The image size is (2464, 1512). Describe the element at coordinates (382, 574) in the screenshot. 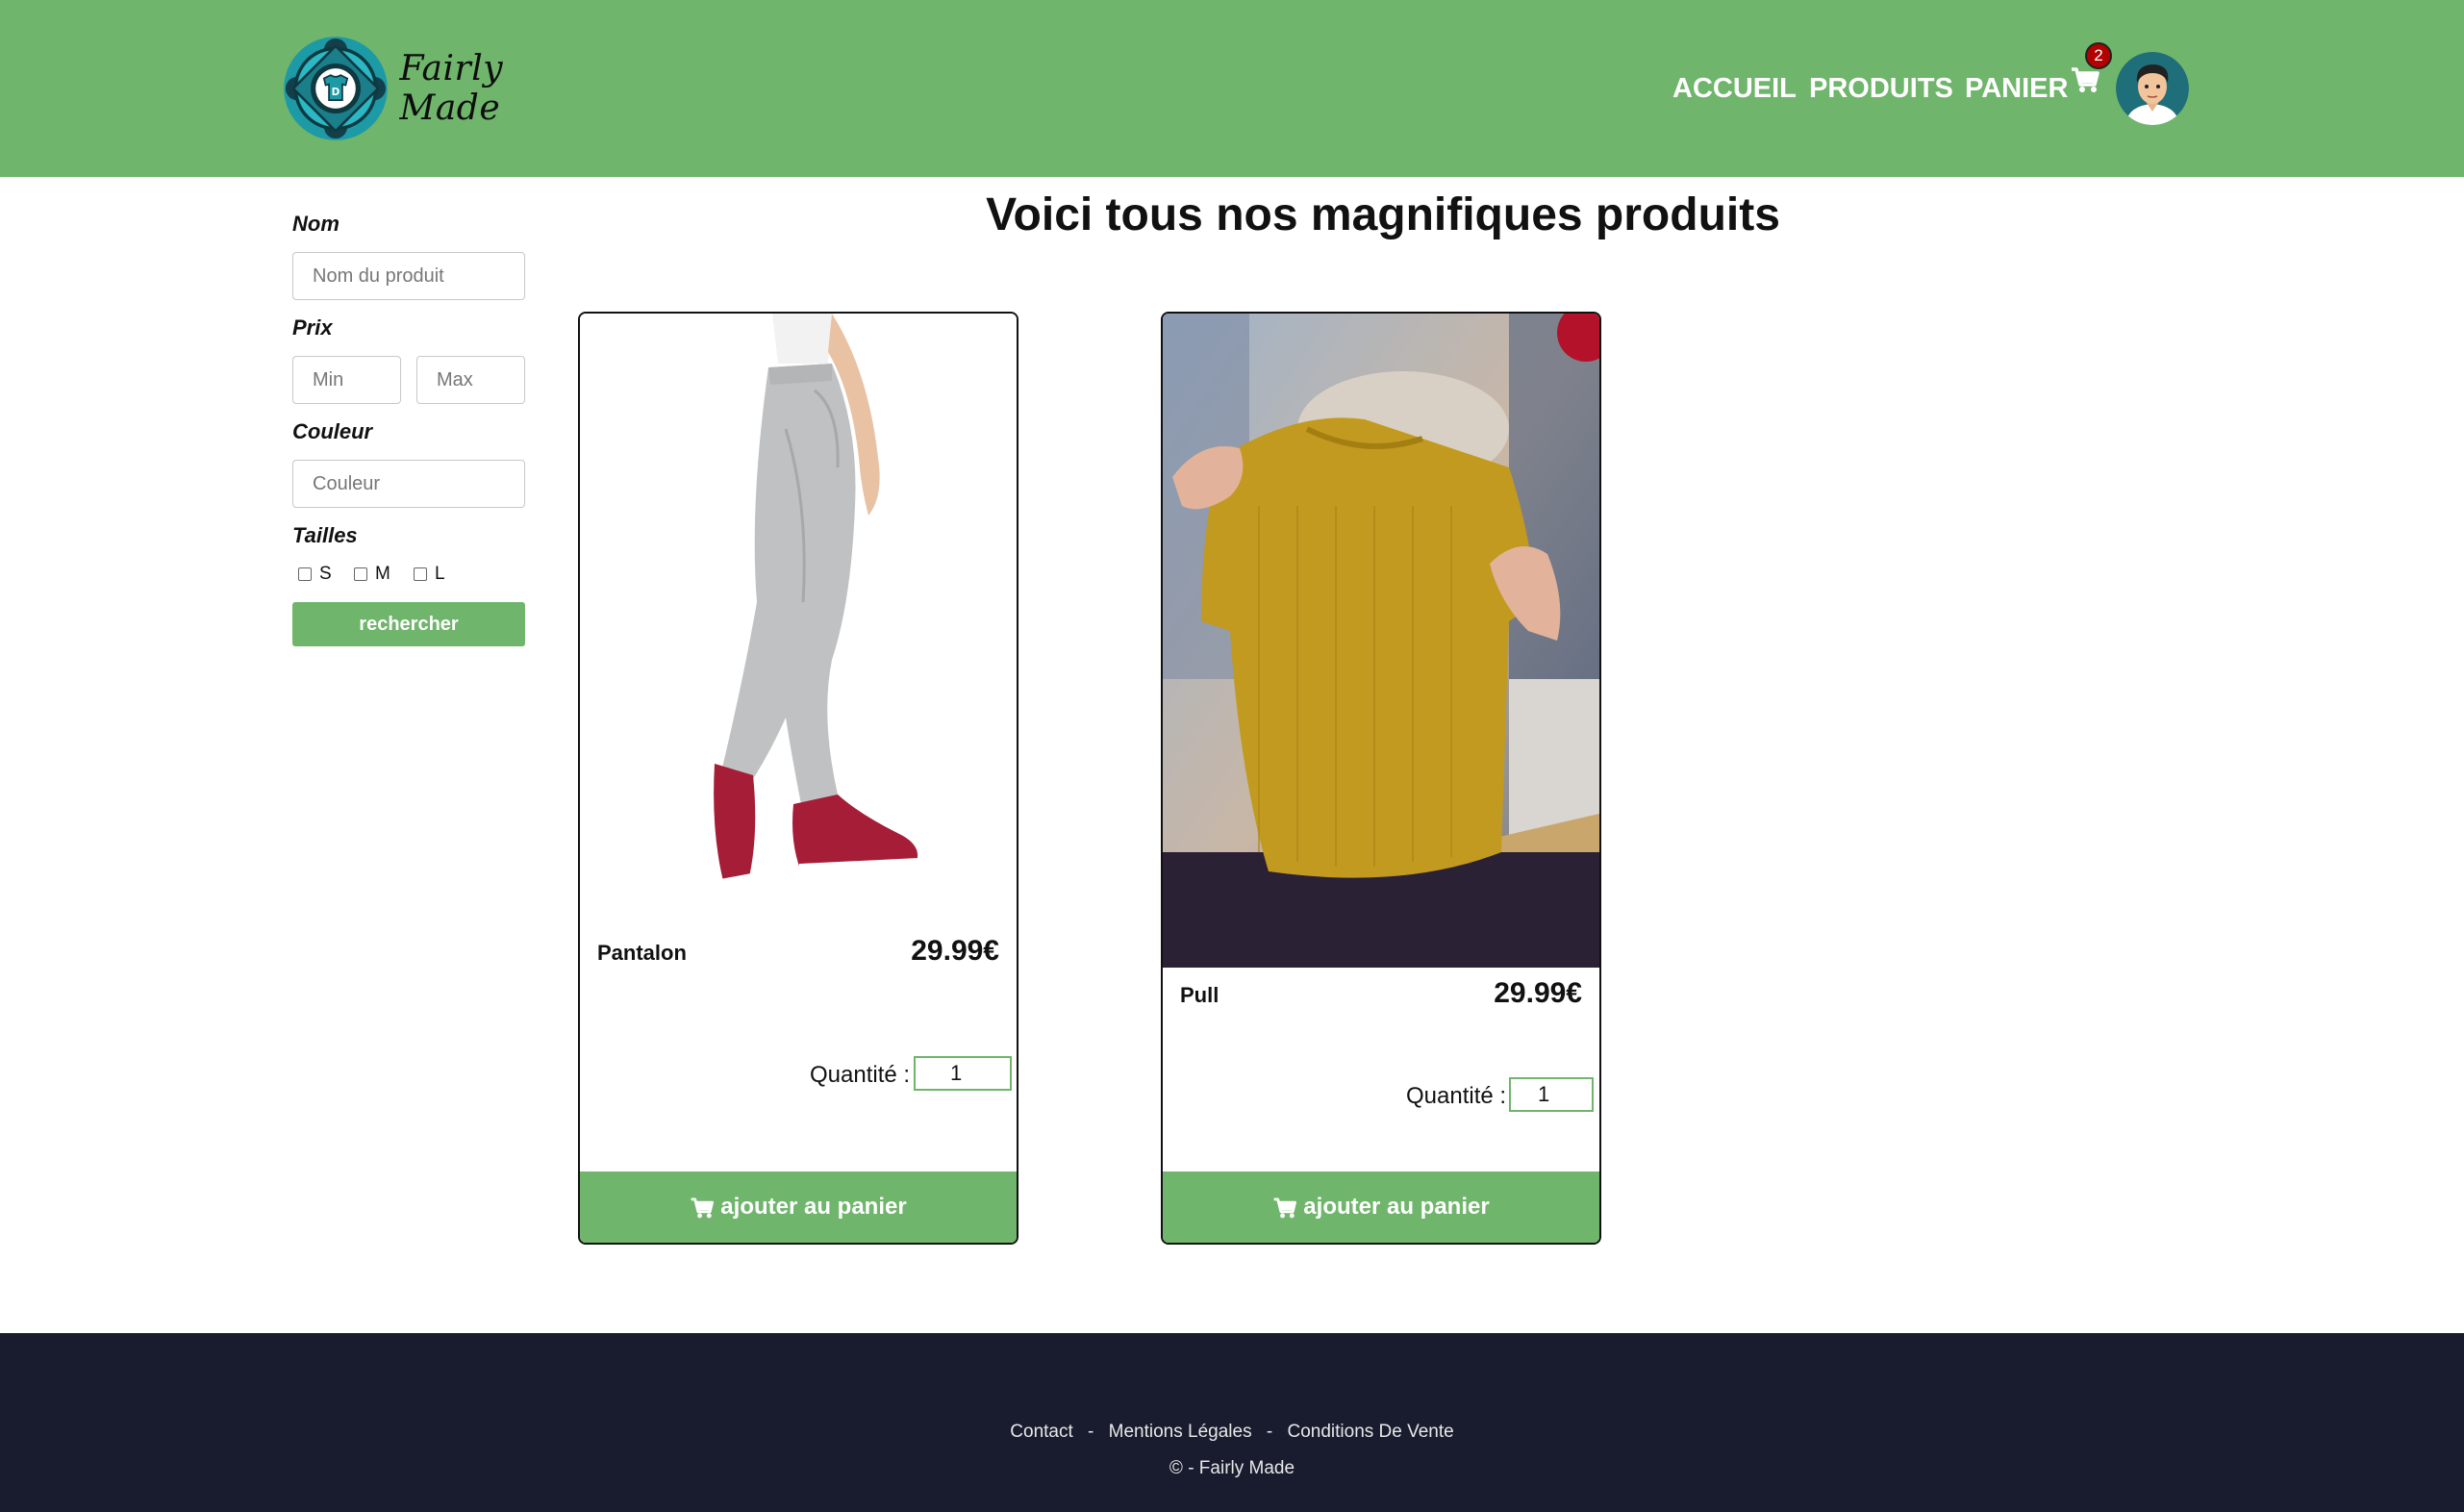

I see `size-label: M` at that location.